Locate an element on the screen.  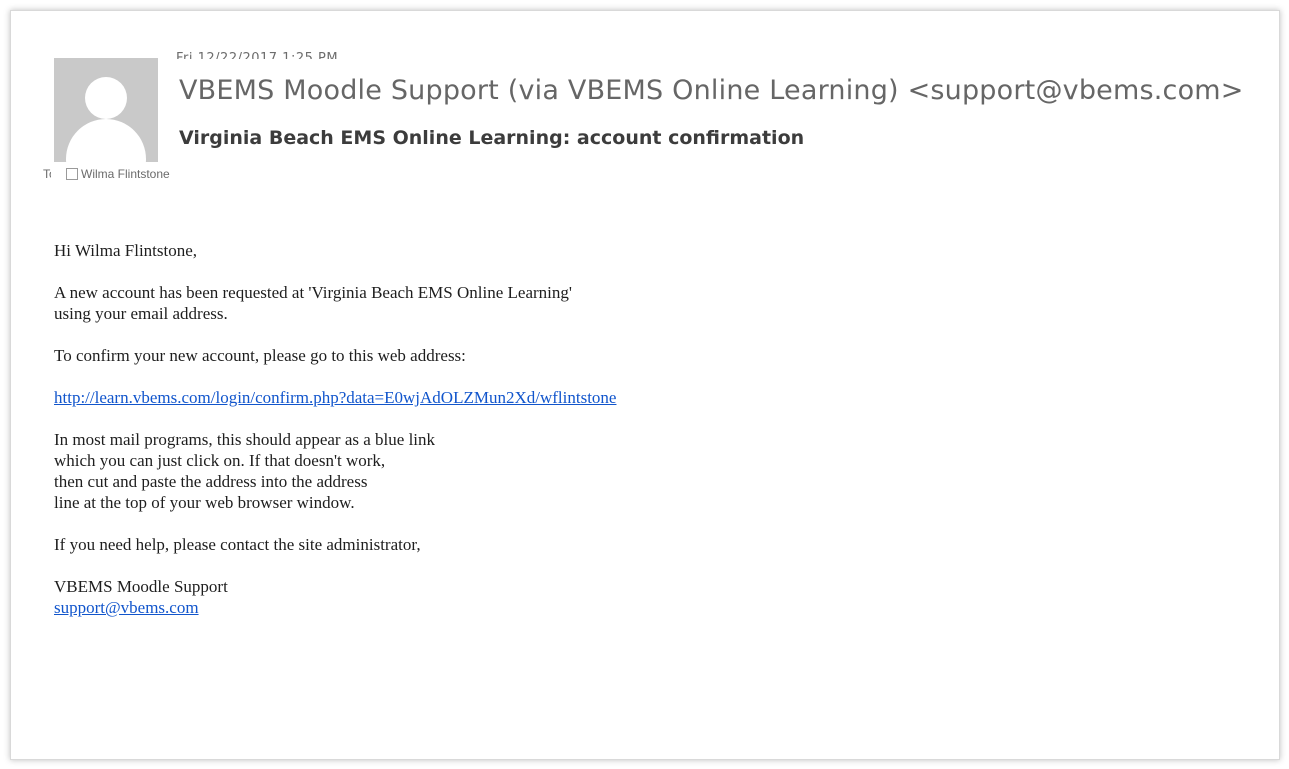
signature-name: VBEMS Moodle Support is located at coordinates (141, 586).